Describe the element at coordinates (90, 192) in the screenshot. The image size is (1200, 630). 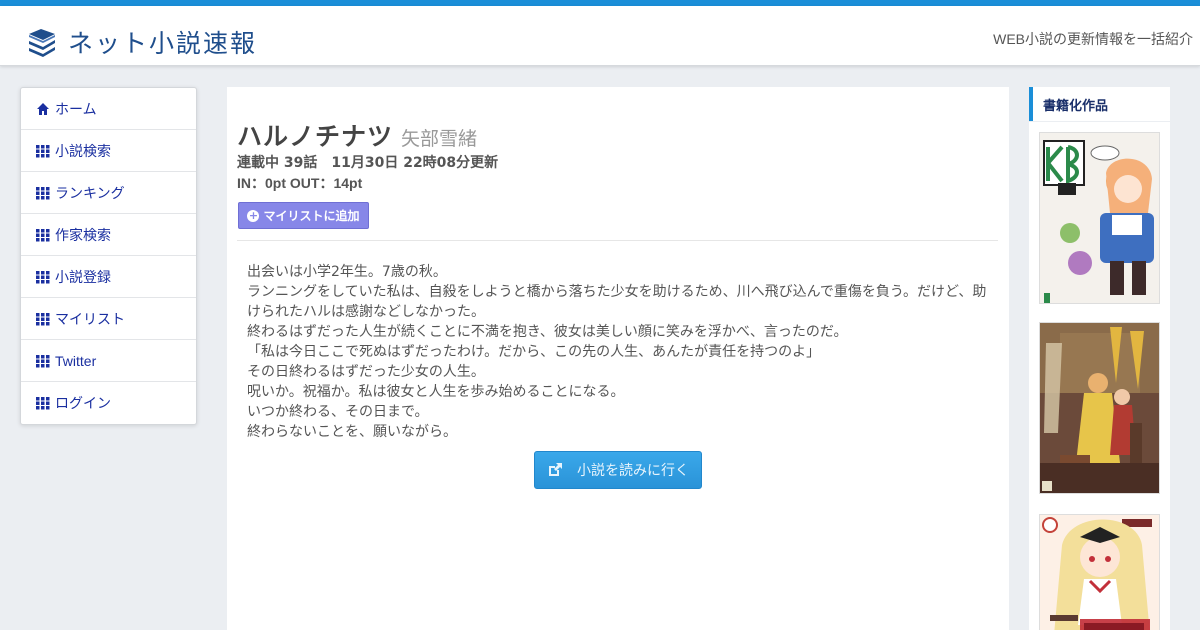
I see `nav-label: ランキング` at that location.